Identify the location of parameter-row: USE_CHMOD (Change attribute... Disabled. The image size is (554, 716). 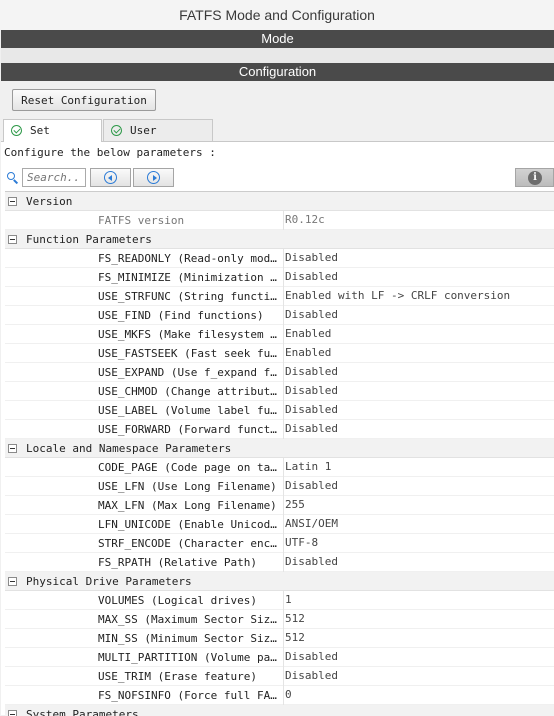
(279, 391).